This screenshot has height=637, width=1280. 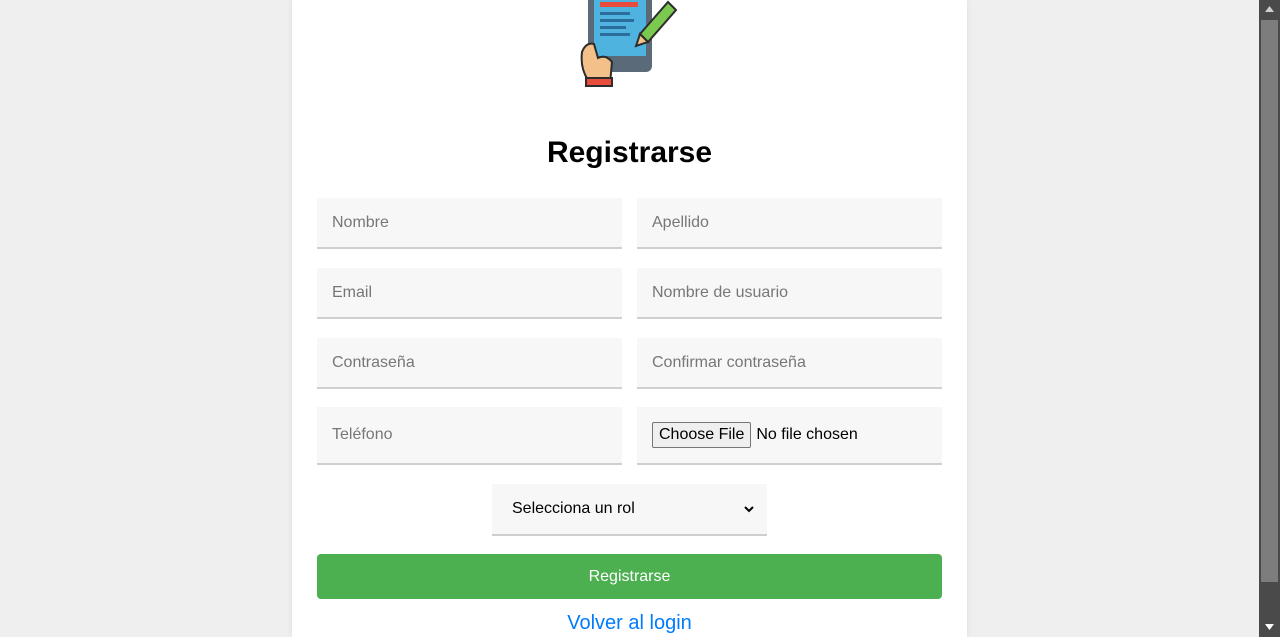 I want to click on file-upload-field: Choose File No file chosen, so click(x=789, y=436).